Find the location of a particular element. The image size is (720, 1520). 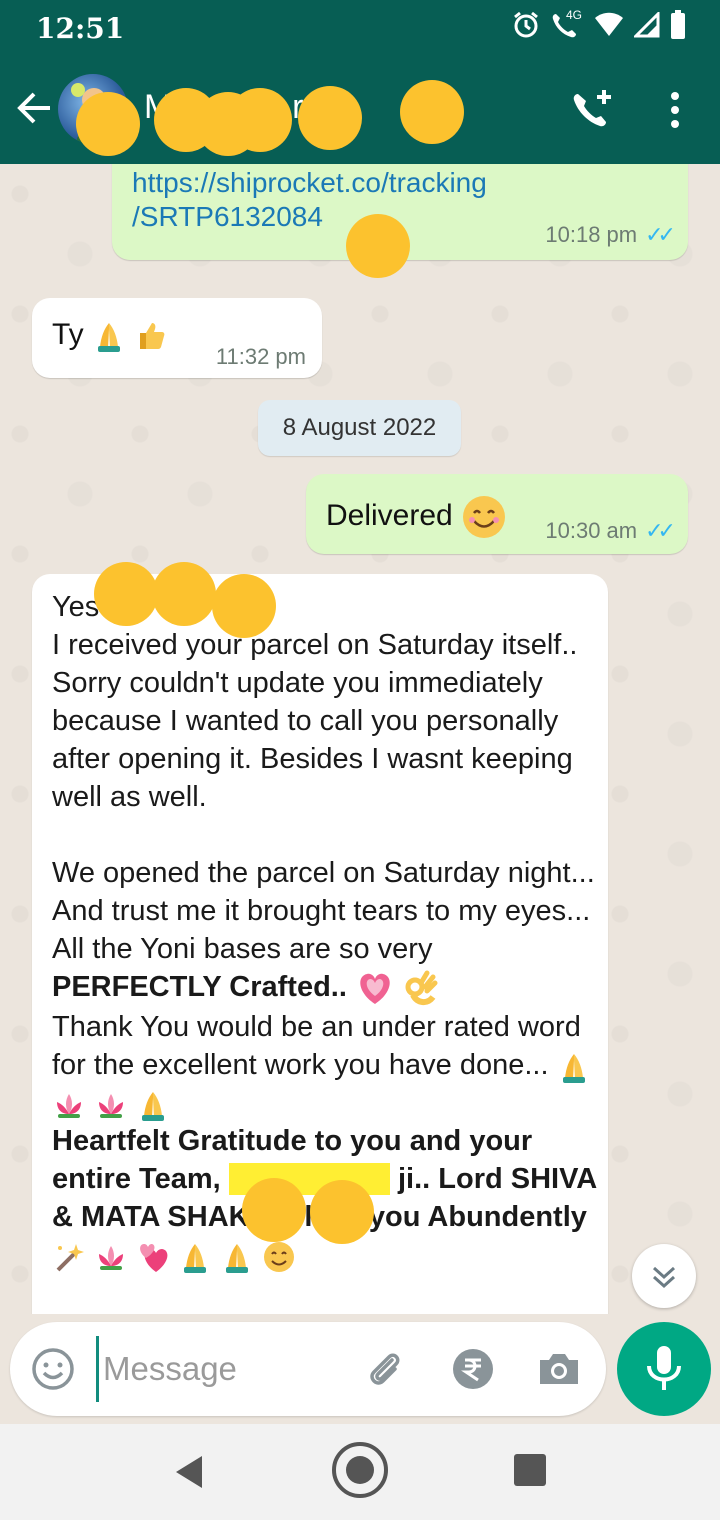

message-input is located at coordinates (221, 1369).